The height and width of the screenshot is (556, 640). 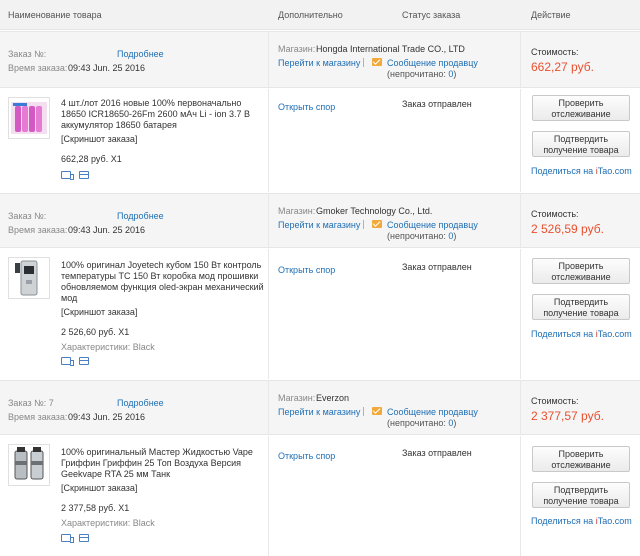 What do you see at coordinates (567, 416) in the screenshot?
I see `cost-value: 2 377,57 руб.` at bounding box center [567, 416].